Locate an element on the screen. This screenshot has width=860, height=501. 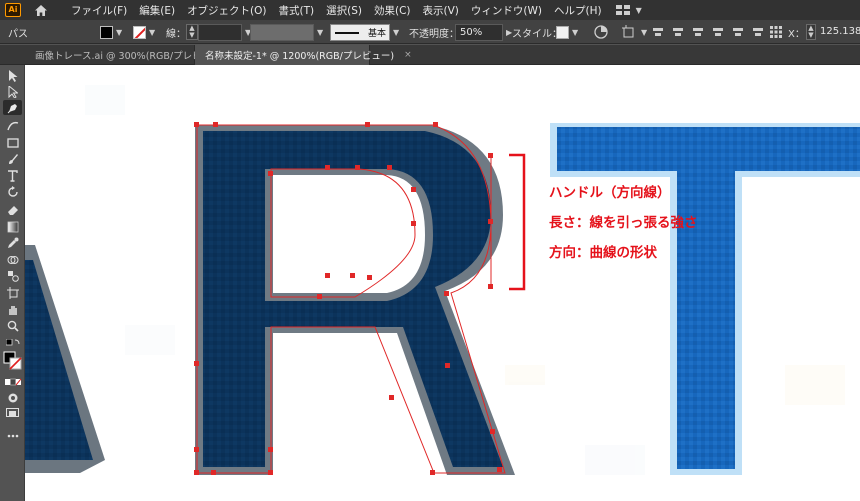
tools-panel is located at coordinates (12, 283).